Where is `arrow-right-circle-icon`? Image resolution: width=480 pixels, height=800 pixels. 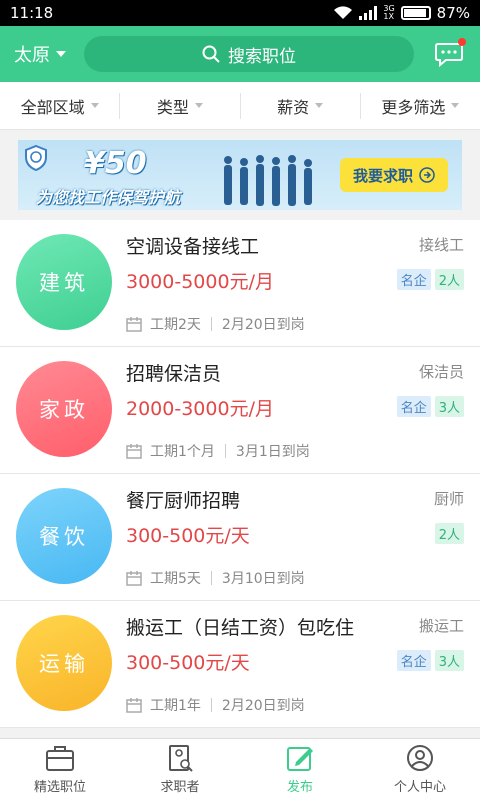
arrow-right-circle-icon is located at coordinates (427, 175).